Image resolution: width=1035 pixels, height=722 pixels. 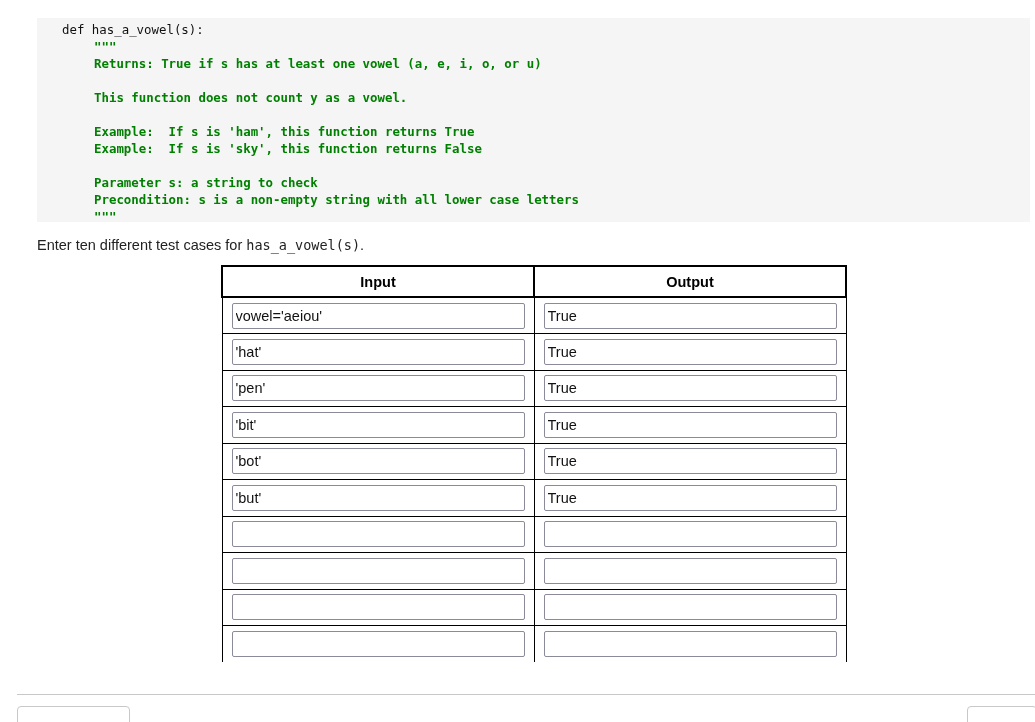 I want to click on input-field: 'pen', so click(x=378, y=388).